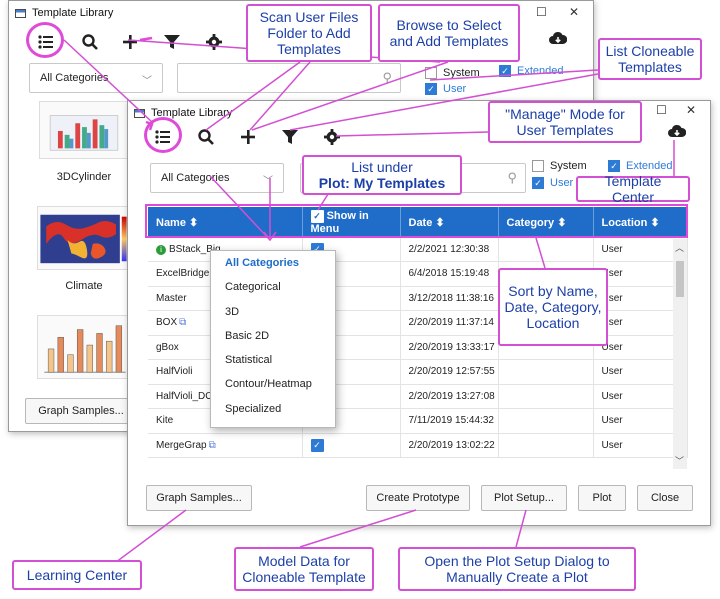 The image size is (720, 599). Describe the element at coordinates (174, 372) in the screenshot. I see `template-name: HalfVioli` at that location.